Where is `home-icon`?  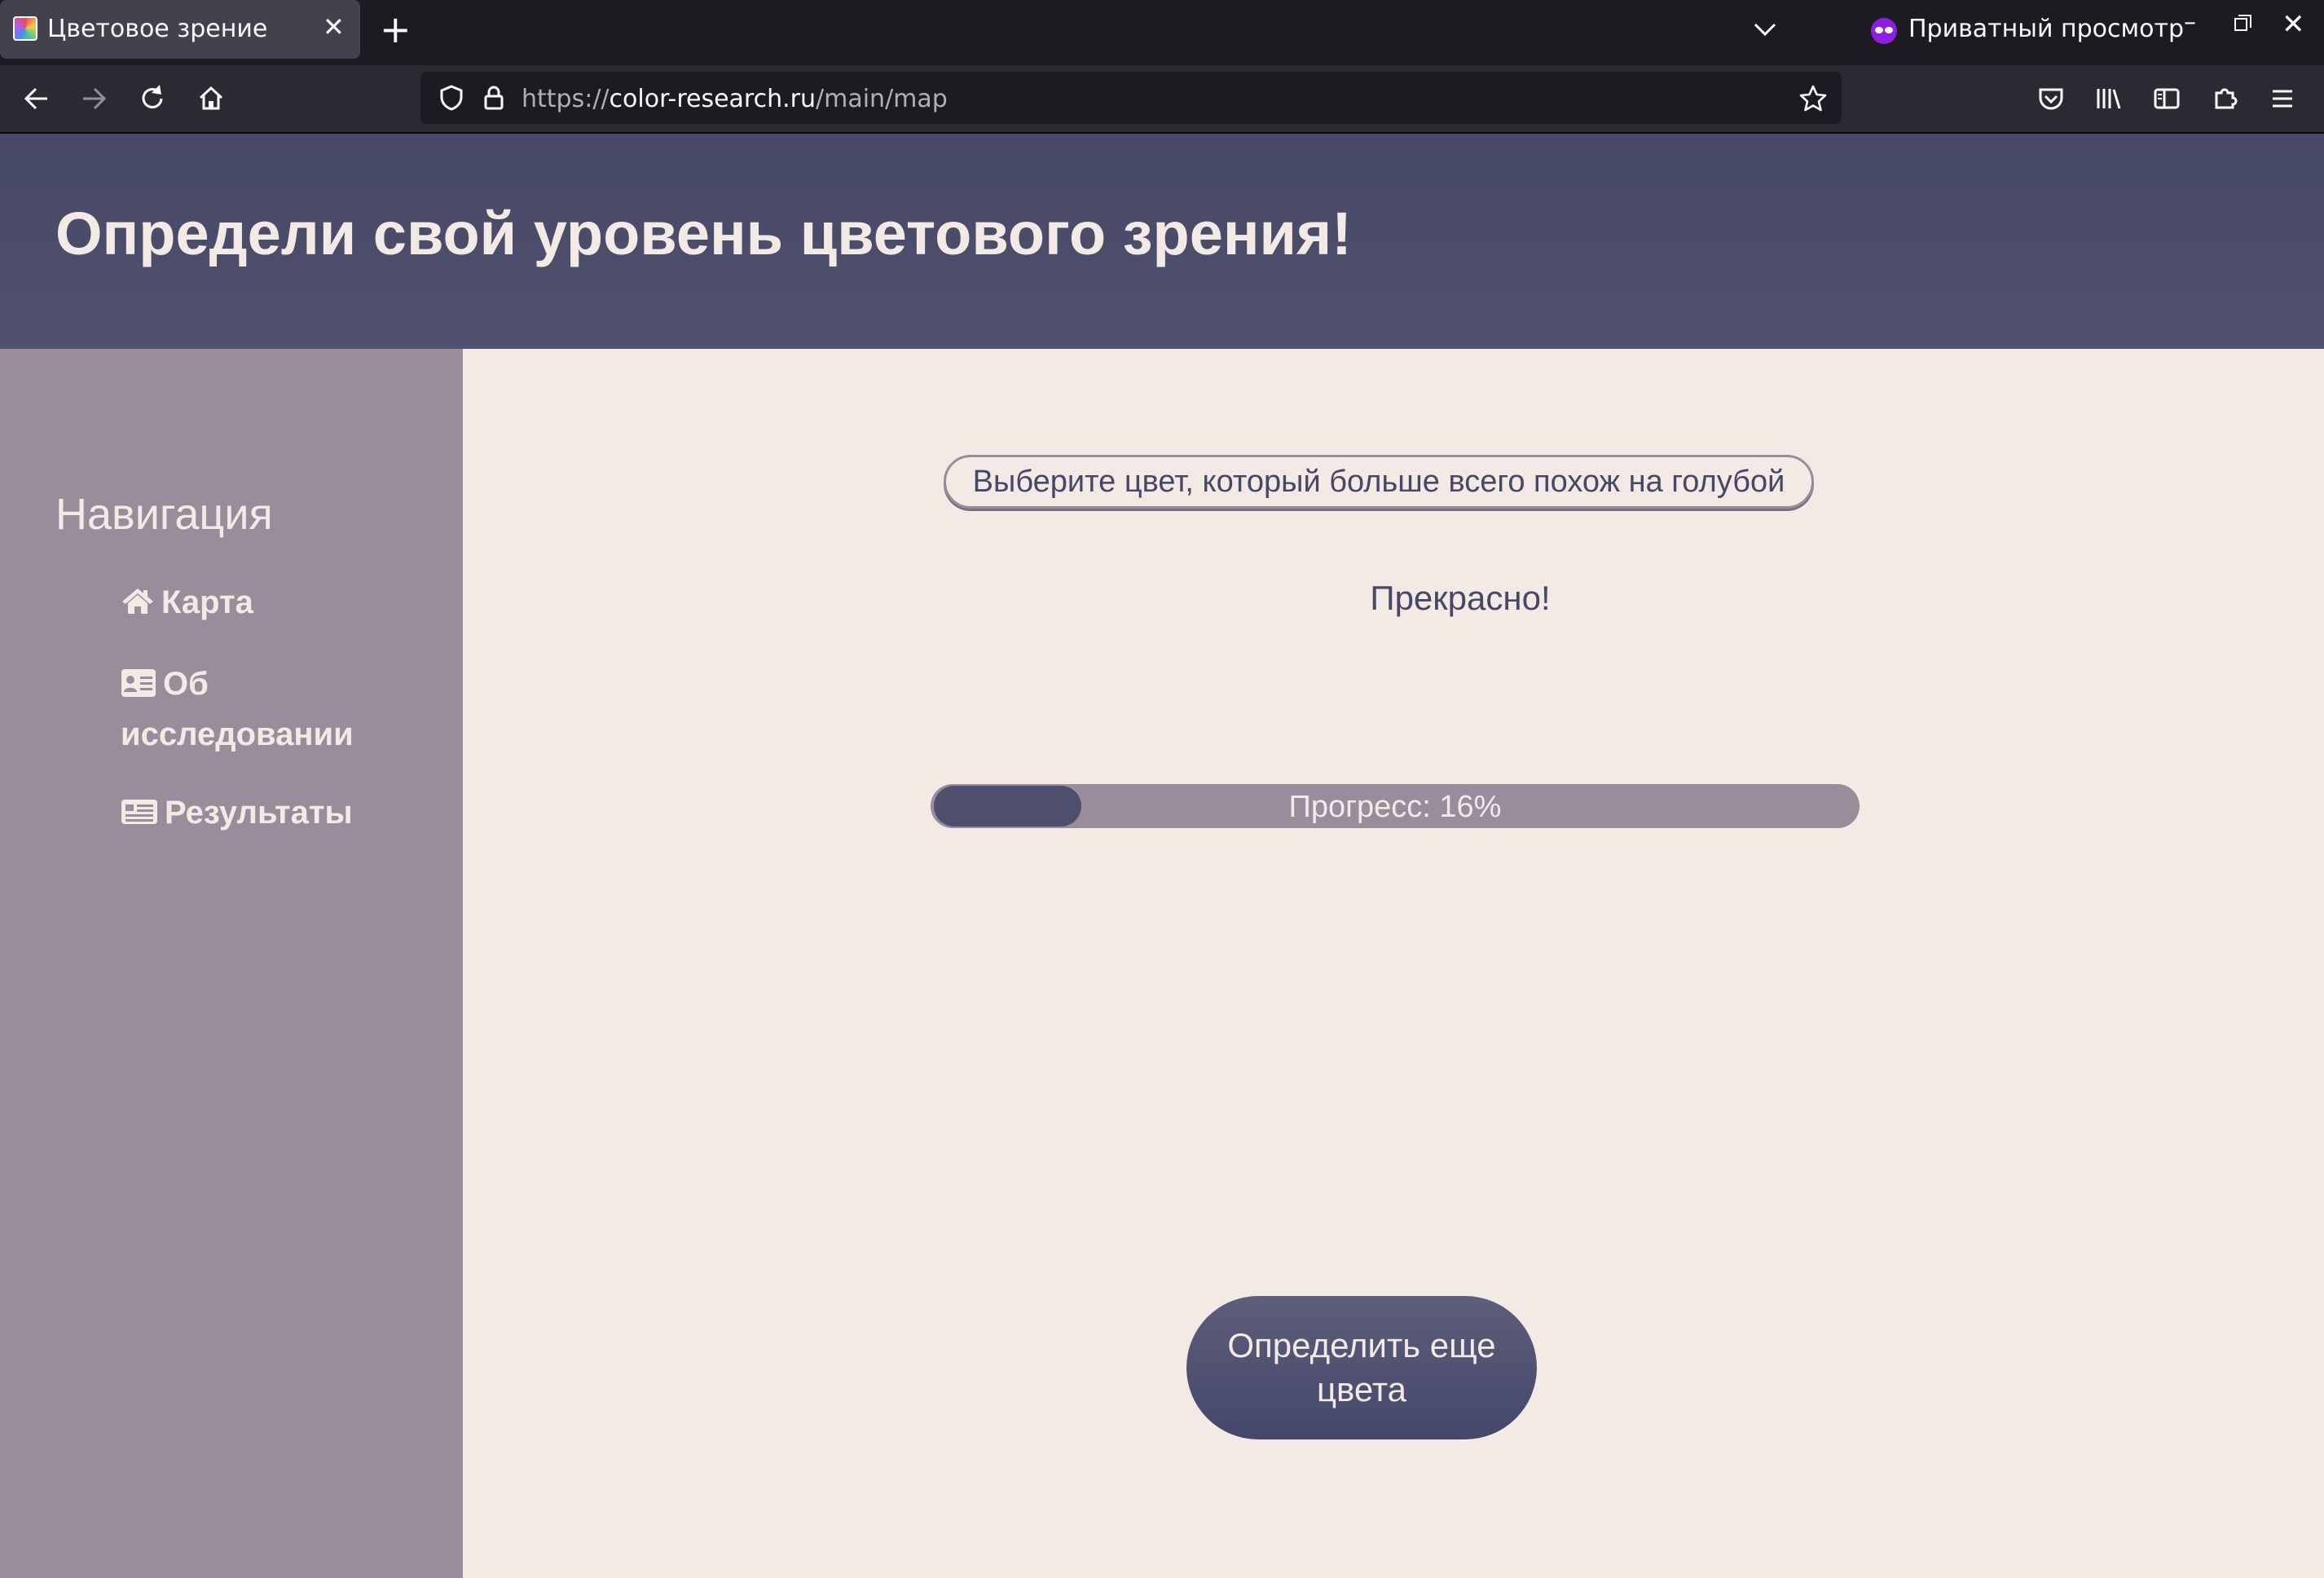
home-icon is located at coordinates (137, 601).